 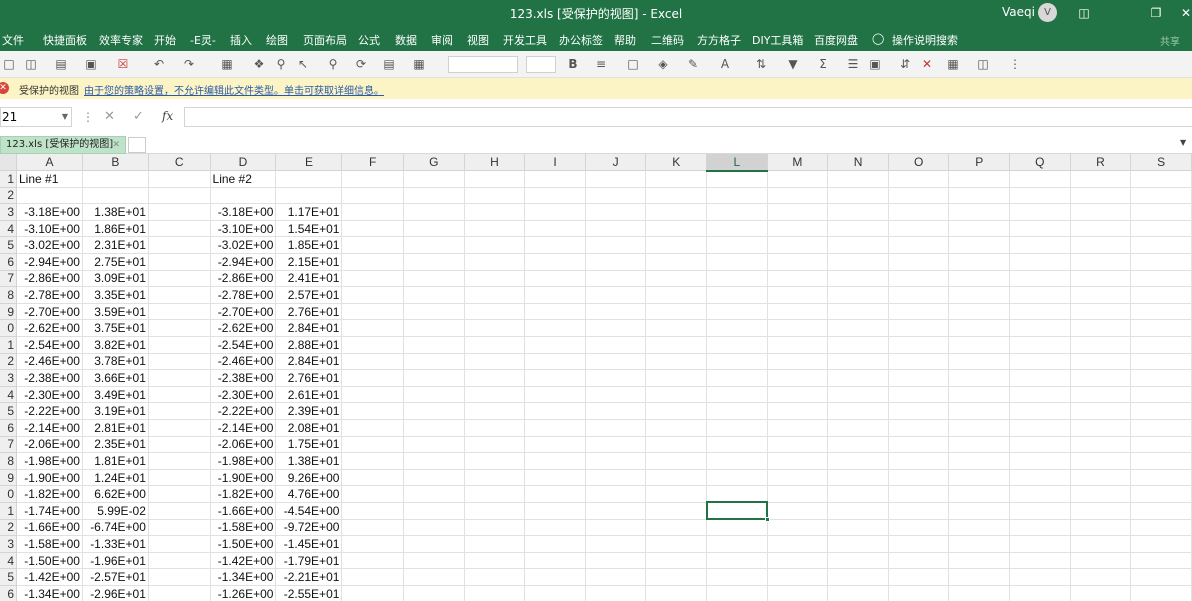 What do you see at coordinates (115, 279) in the screenshot?
I see `cell-b: 3.09E+01` at bounding box center [115, 279].